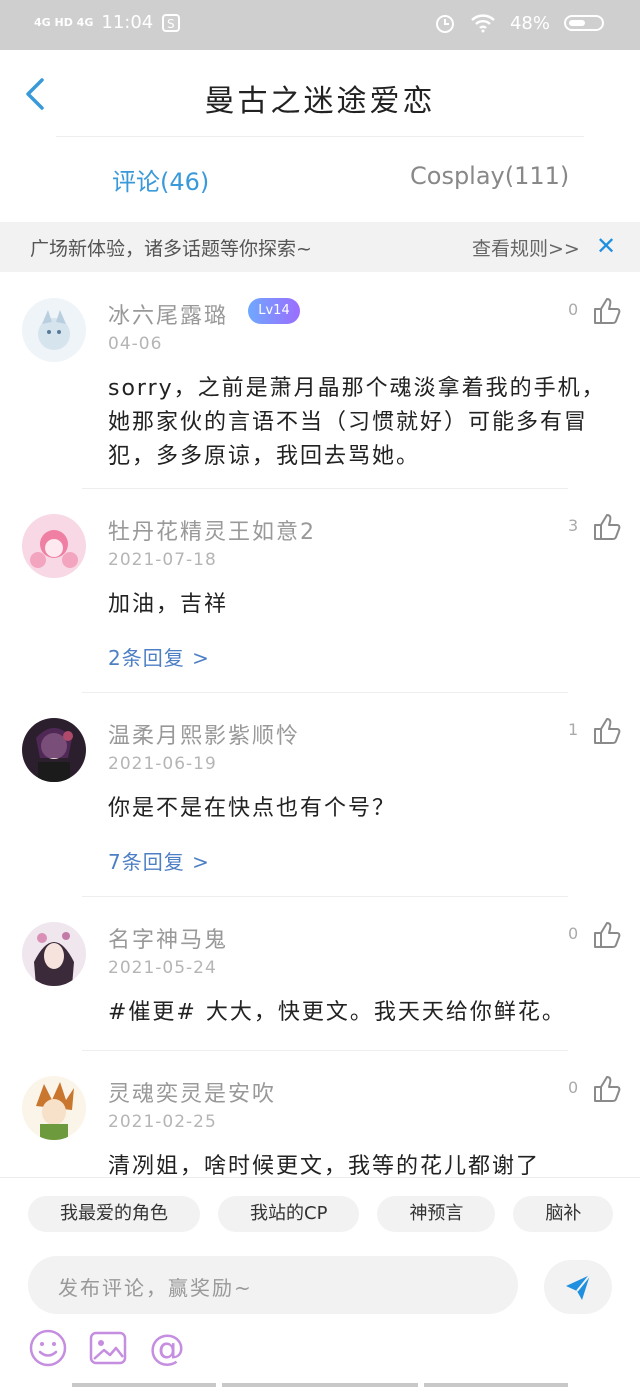 Image resolution: width=640 pixels, height=1387 pixels. What do you see at coordinates (160, 179) in the screenshot?
I see `tab-comments: 评论(46)` at bounding box center [160, 179].